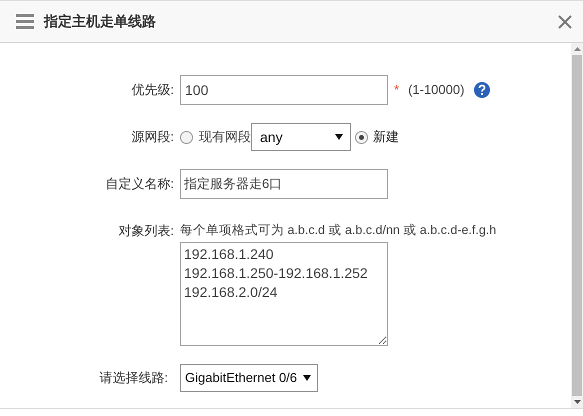  What do you see at coordinates (577, 49) in the screenshot?
I see `scroll-up-icon` at bounding box center [577, 49].